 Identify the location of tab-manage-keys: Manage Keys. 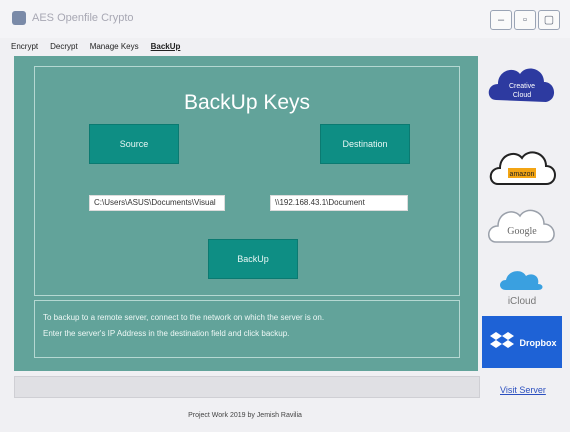
(114, 49).